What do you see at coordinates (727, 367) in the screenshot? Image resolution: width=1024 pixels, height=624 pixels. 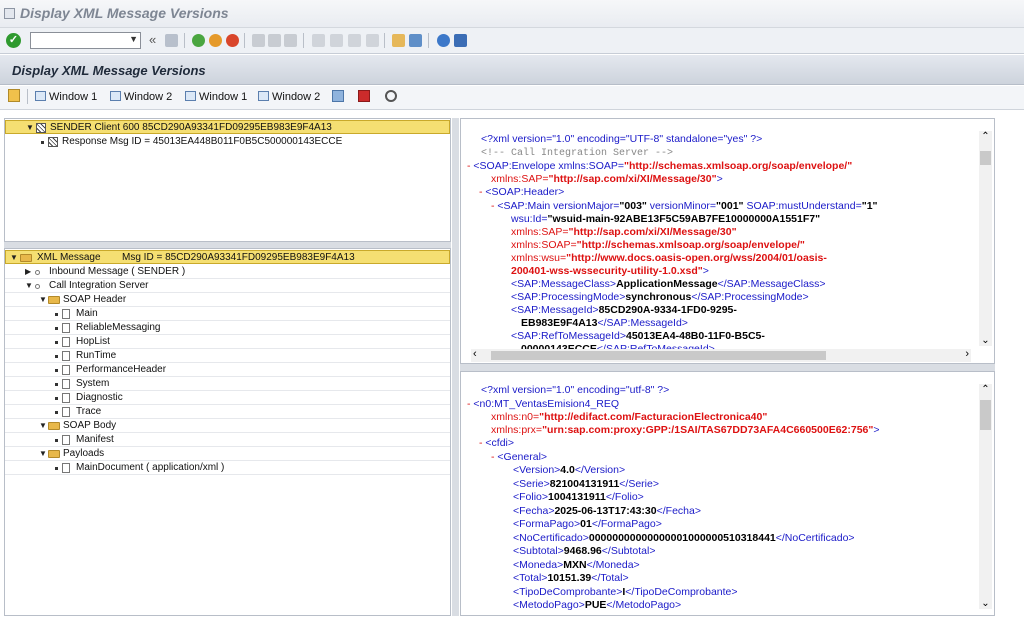 I see `horizontal-splitter` at bounding box center [727, 367].